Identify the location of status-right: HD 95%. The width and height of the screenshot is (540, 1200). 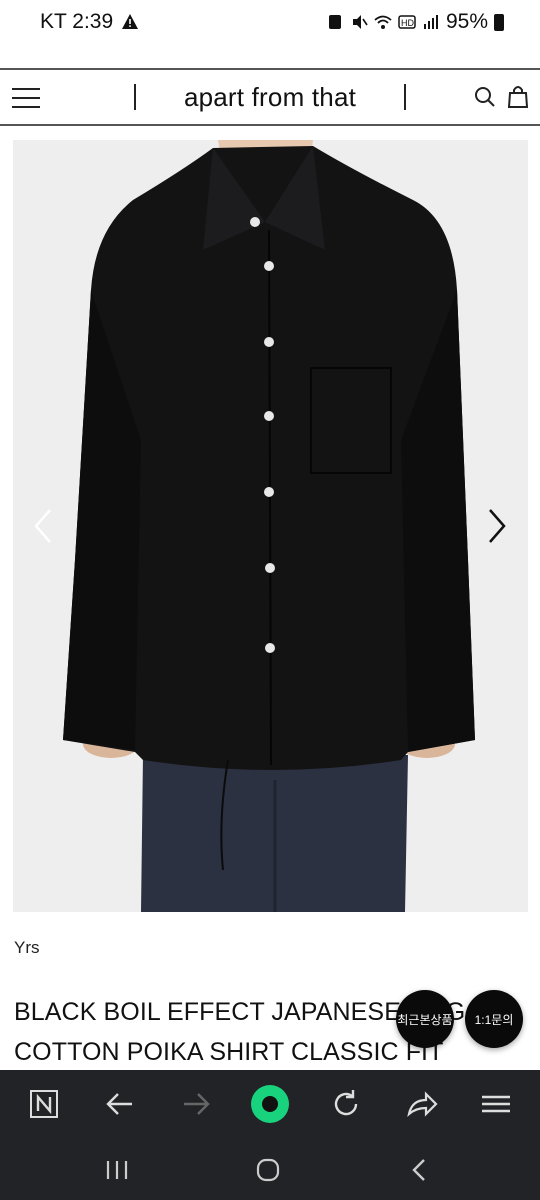
(415, 22).